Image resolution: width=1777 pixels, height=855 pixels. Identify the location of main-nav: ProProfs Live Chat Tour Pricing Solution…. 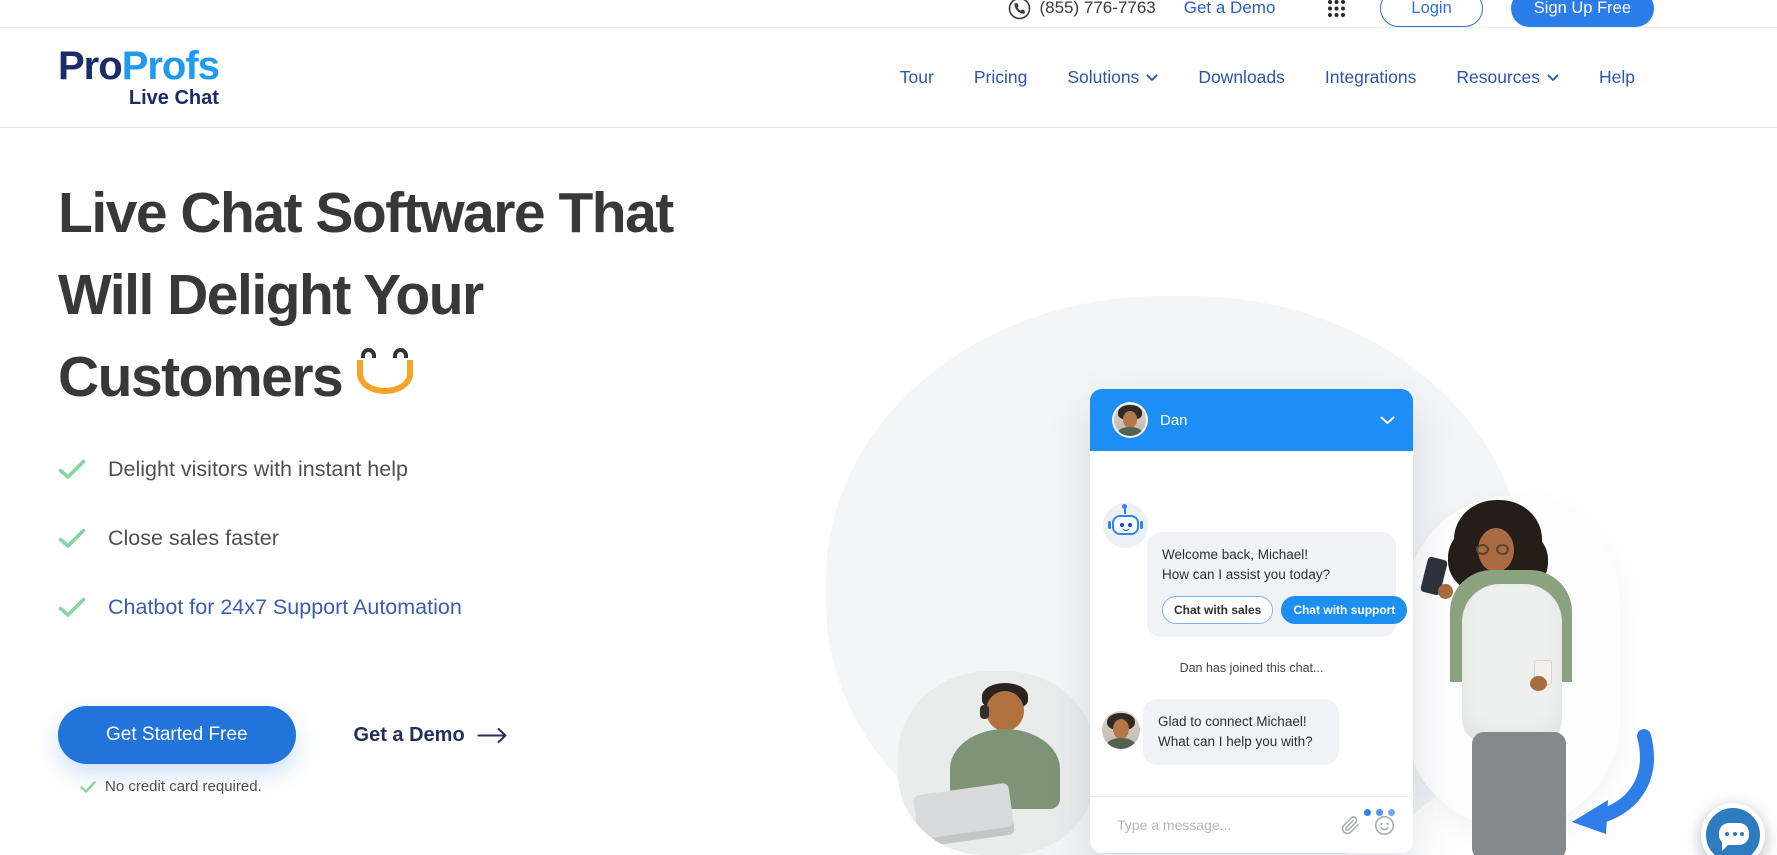
(888, 78).